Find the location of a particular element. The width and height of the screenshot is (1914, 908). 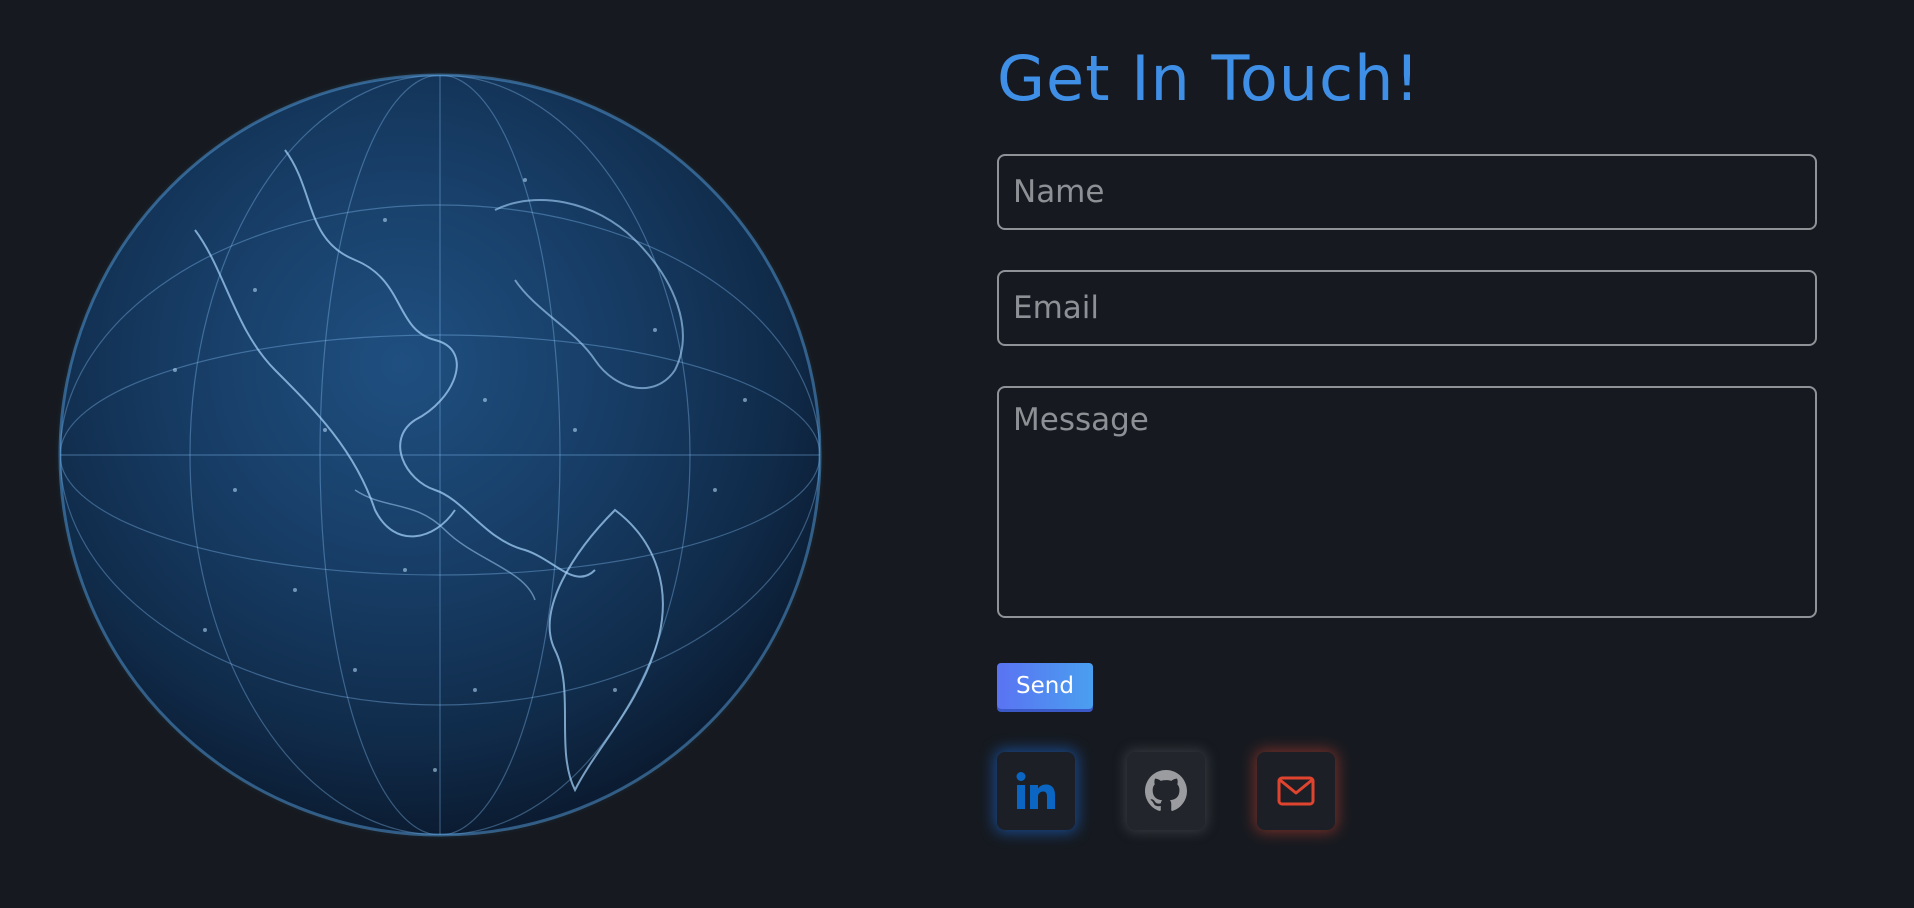

email-button is located at coordinates (1296, 791).